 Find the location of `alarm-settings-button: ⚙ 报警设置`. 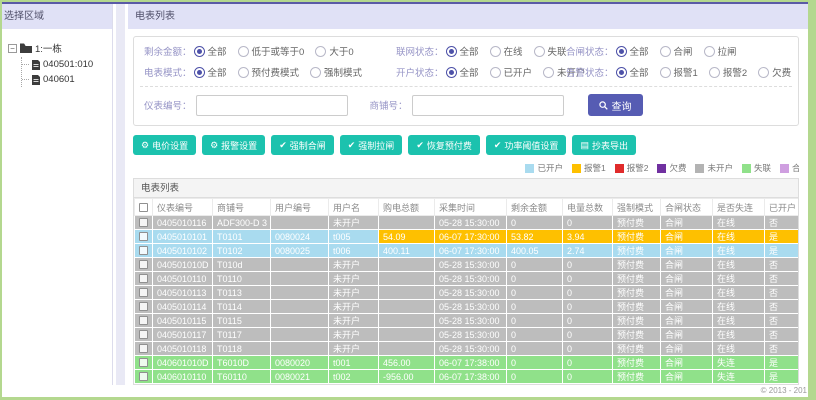

alarm-settings-button: ⚙ 报警设置 is located at coordinates (234, 145).